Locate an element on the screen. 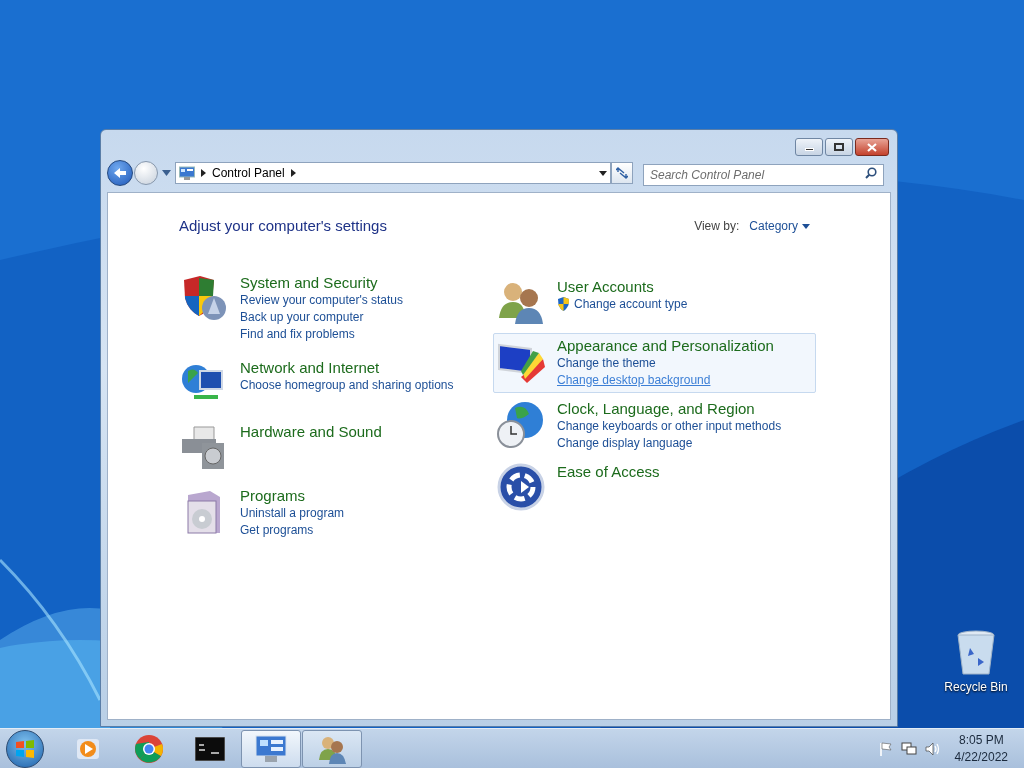  trash-bin-icon is located at coordinates (976, 653).